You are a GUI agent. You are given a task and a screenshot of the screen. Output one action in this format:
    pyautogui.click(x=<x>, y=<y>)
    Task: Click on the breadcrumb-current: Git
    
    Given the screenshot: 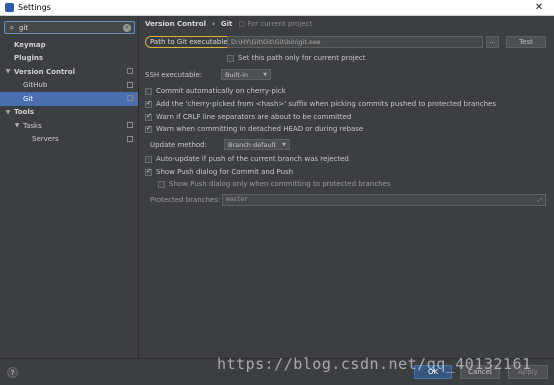 What is the action you would take?
    pyautogui.click(x=226, y=24)
    